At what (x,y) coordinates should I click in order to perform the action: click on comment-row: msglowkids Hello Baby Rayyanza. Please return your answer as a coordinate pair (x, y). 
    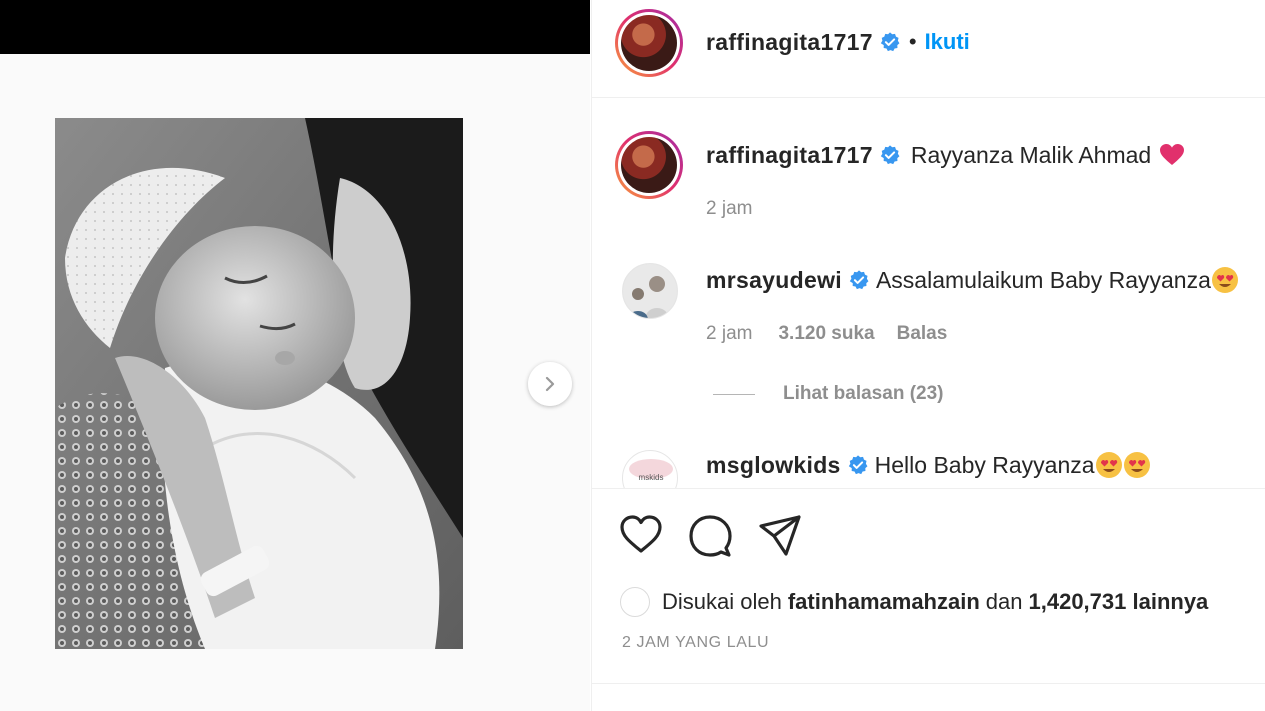
    Looking at the image, I should click on (928, 465).